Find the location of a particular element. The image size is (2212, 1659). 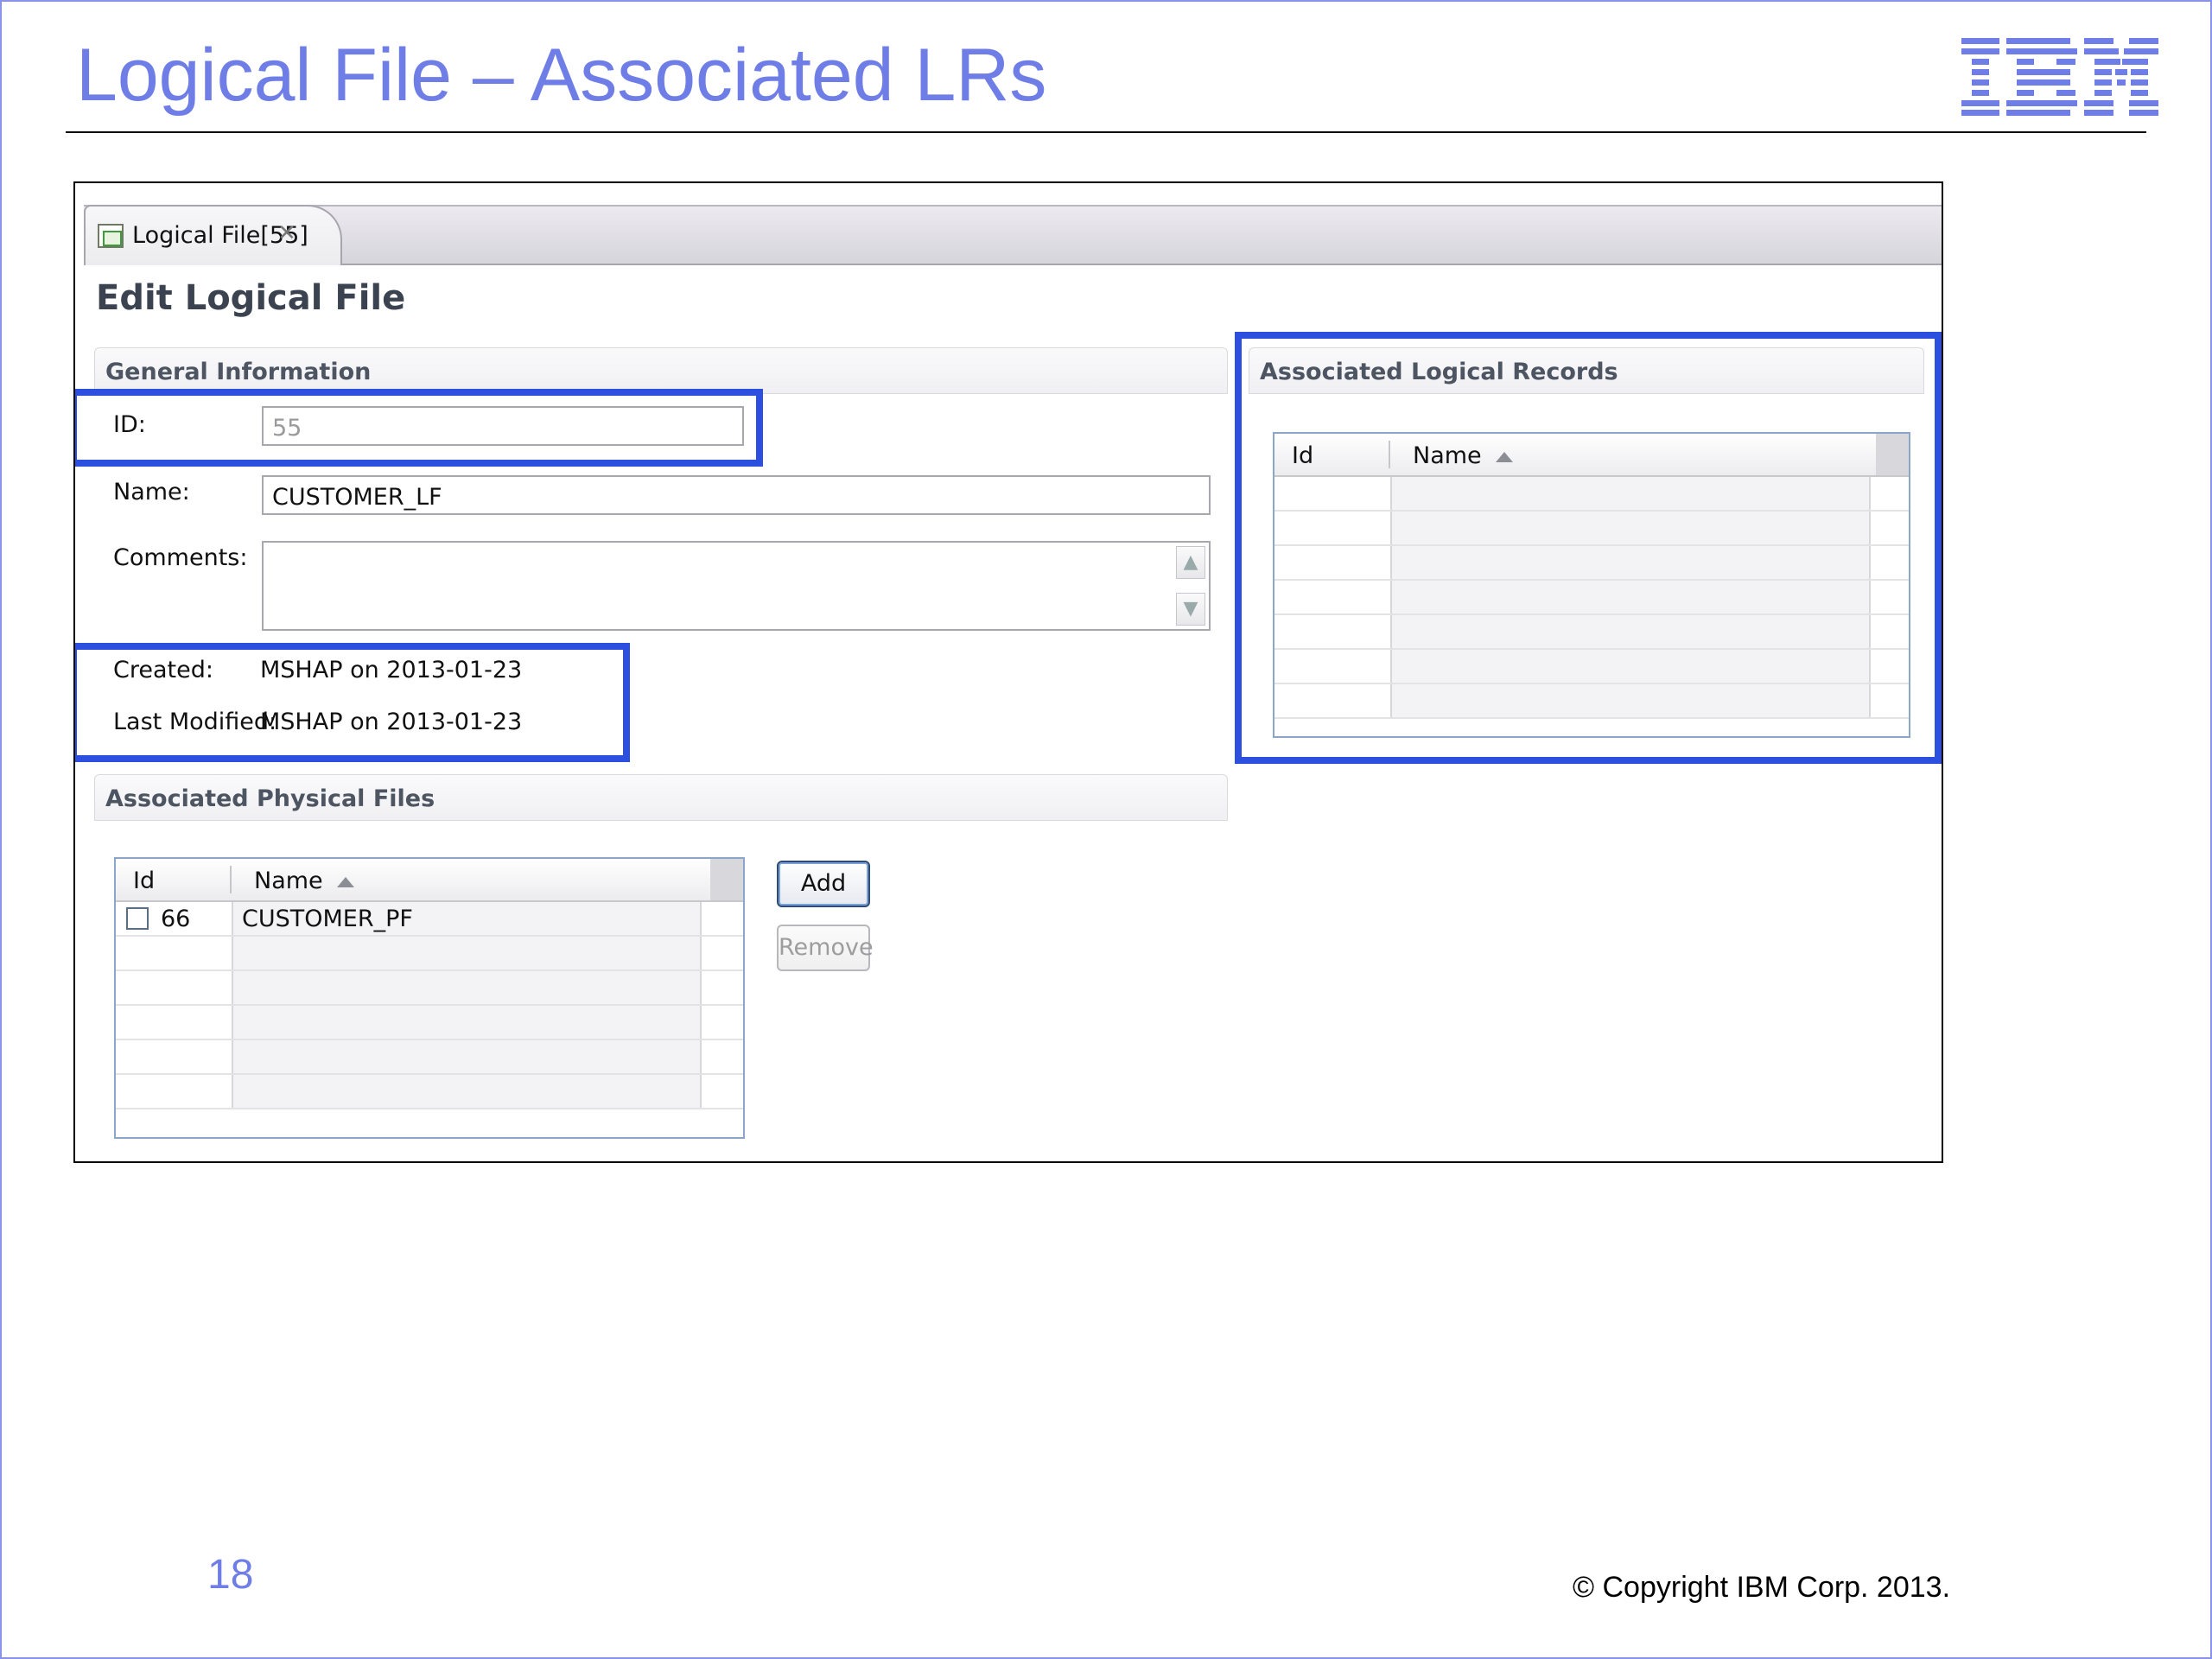

copyright-text: © Copyright IBM Corp. 2013. is located at coordinates (1762, 1587).